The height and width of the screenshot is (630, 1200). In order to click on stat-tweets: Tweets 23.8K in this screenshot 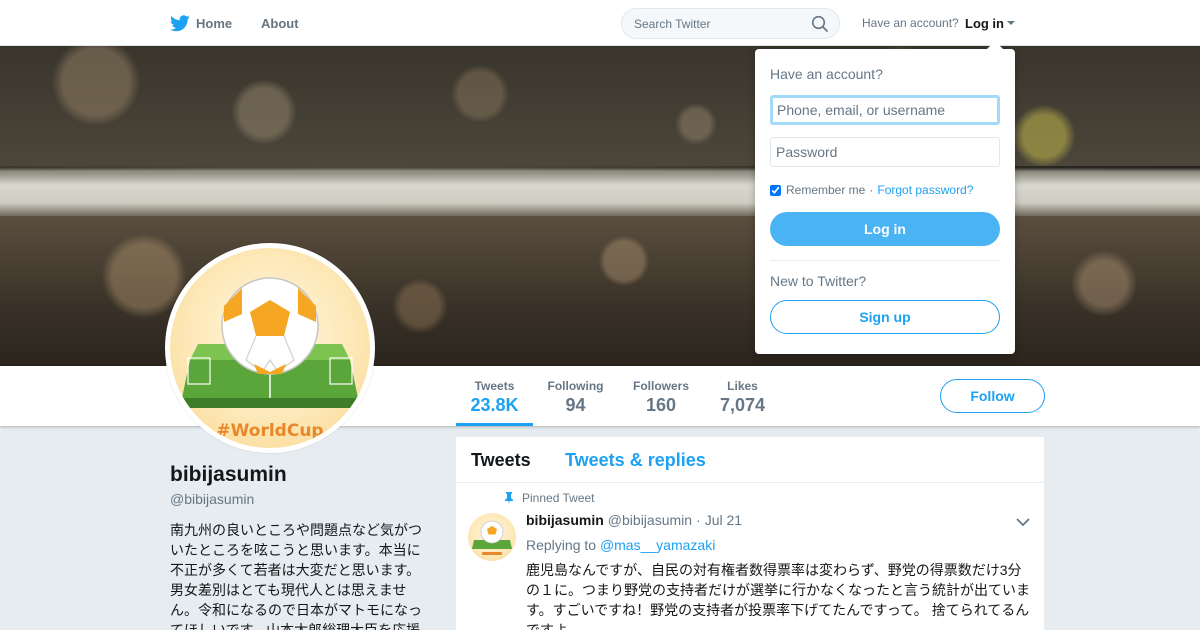, I will do `click(494, 396)`.